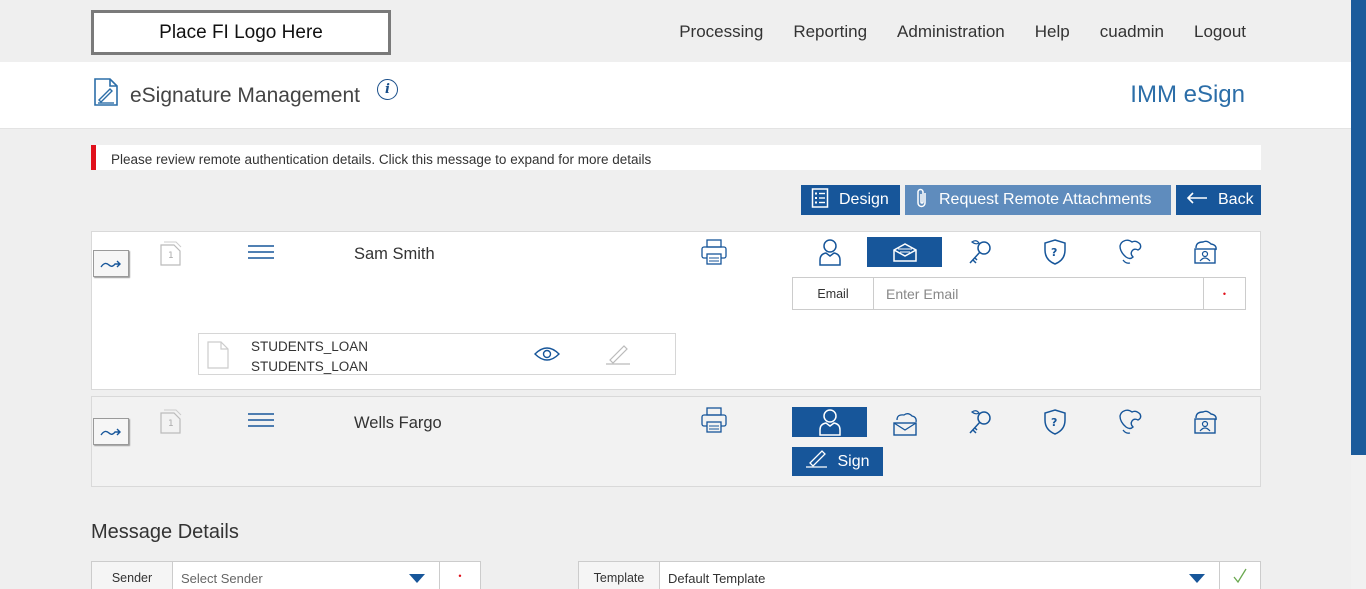 The height and width of the screenshot is (589, 1366). Describe the element at coordinates (222, 578) in the screenshot. I see `sender-select-value: Select Sender` at that location.